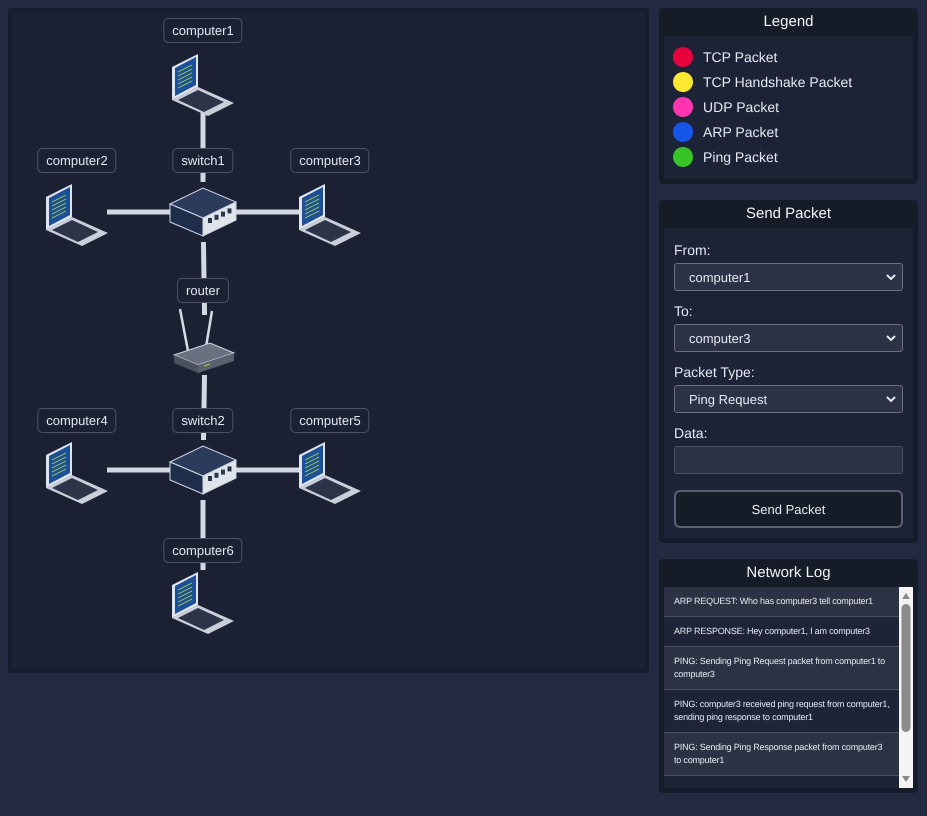  I want to click on panel-title: Send Packet, so click(788, 214).